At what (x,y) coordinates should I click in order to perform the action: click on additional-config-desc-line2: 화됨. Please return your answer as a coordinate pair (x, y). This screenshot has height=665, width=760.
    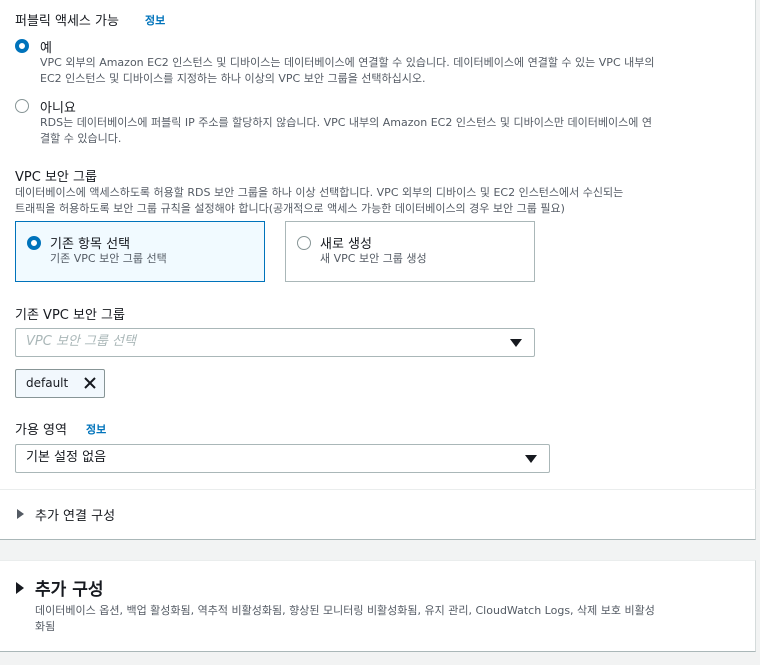
    Looking at the image, I should click on (45, 626).